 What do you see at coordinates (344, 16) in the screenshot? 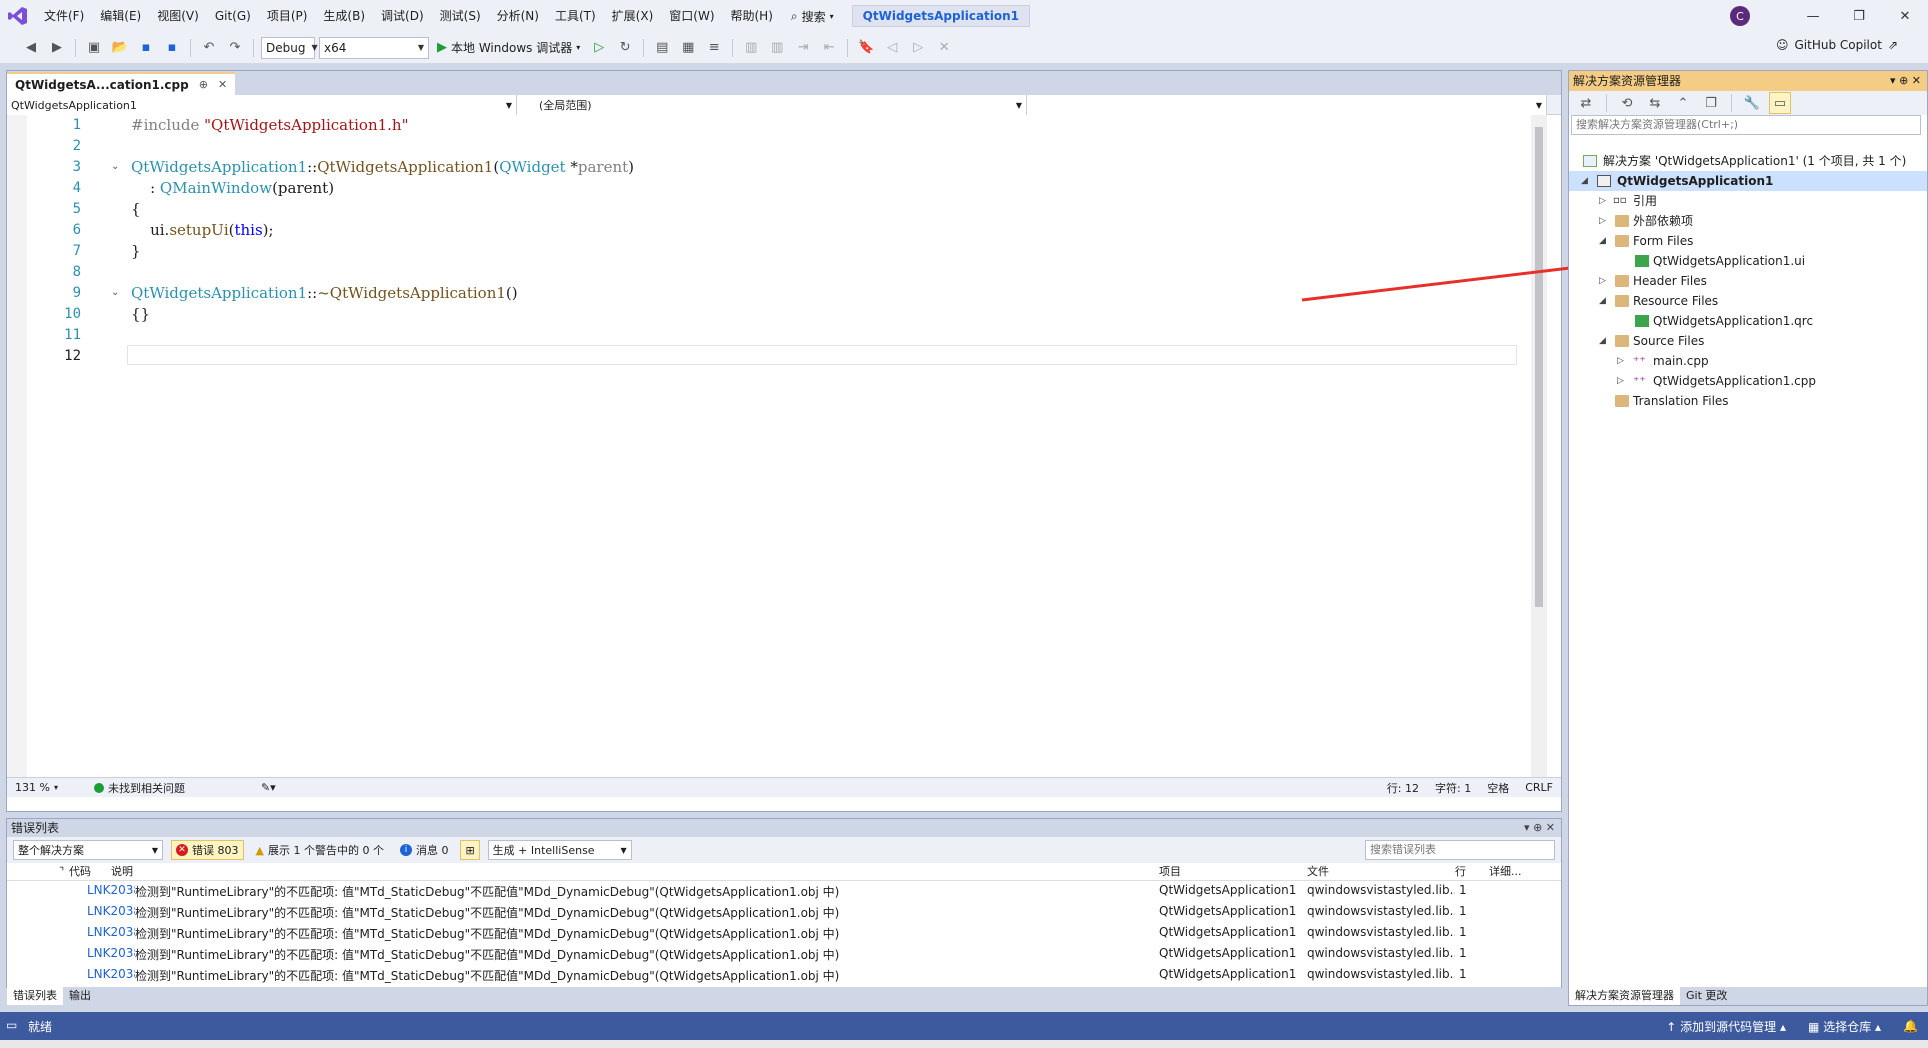
I see `menu-build: 生成(B)` at bounding box center [344, 16].